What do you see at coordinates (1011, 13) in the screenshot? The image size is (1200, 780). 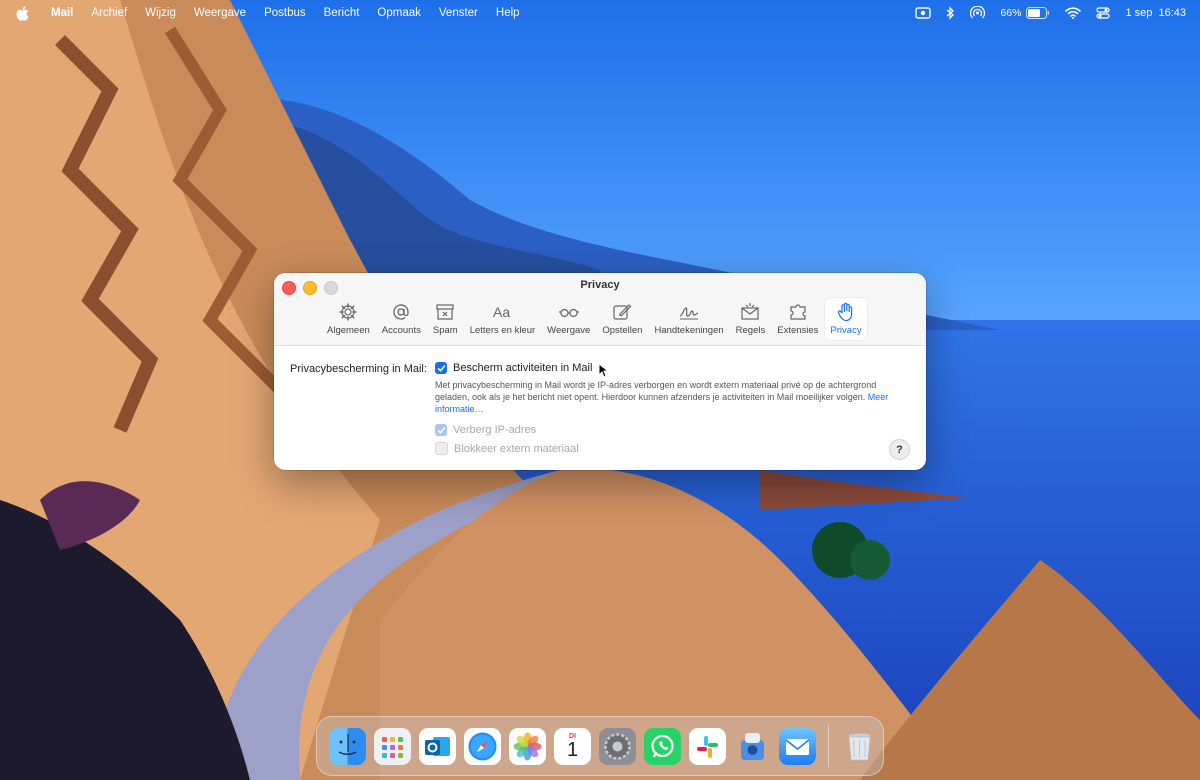 I see `battery-percentage: 66%` at bounding box center [1011, 13].